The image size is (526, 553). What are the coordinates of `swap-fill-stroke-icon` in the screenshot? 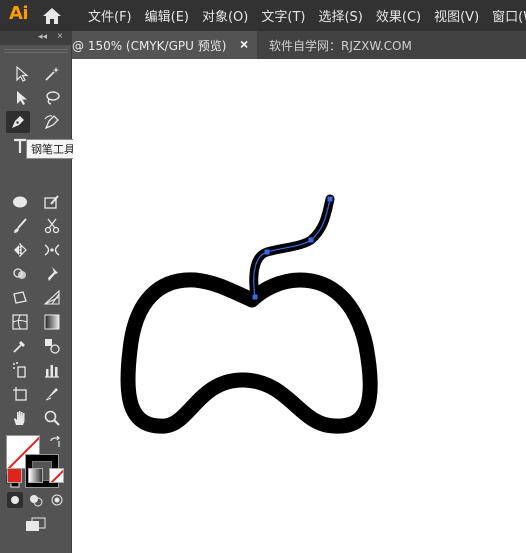 It's located at (55, 442).